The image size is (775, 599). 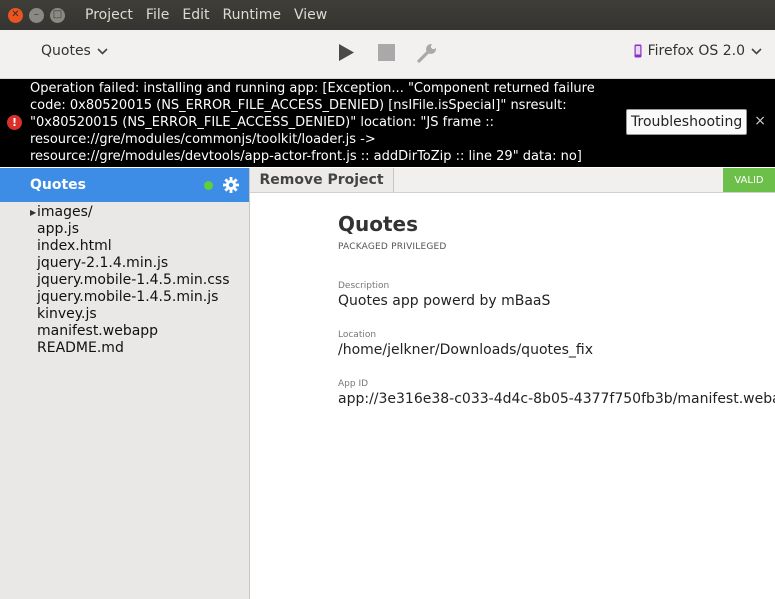 I want to click on remove-project-label: Remove Project, so click(x=321, y=180).